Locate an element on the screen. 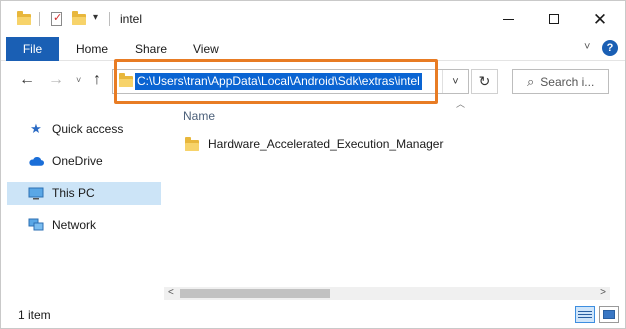  search-icon: ⌕ is located at coordinates (531, 81).